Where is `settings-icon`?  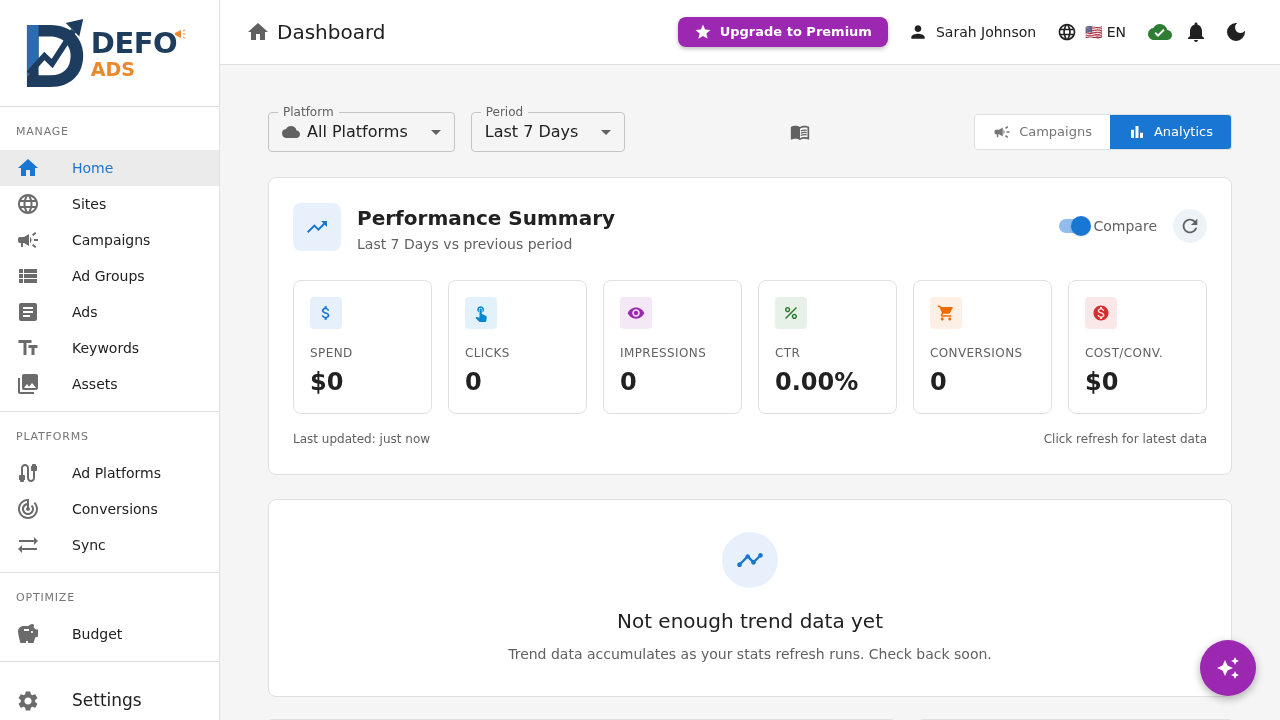 settings-icon is located at coordinates (28, 701).